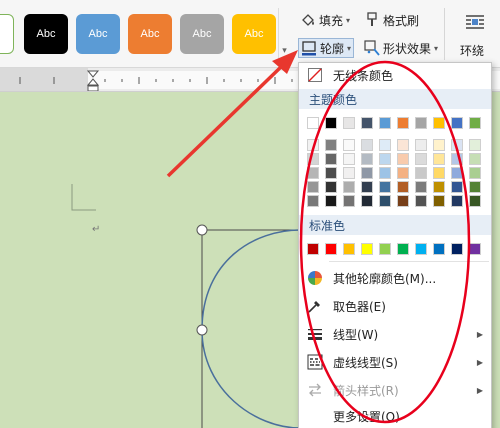  What do you see at coordinates (7, 34) in the screenshot?
I see `style-swatch-partial` at bounding box center [7, 34].